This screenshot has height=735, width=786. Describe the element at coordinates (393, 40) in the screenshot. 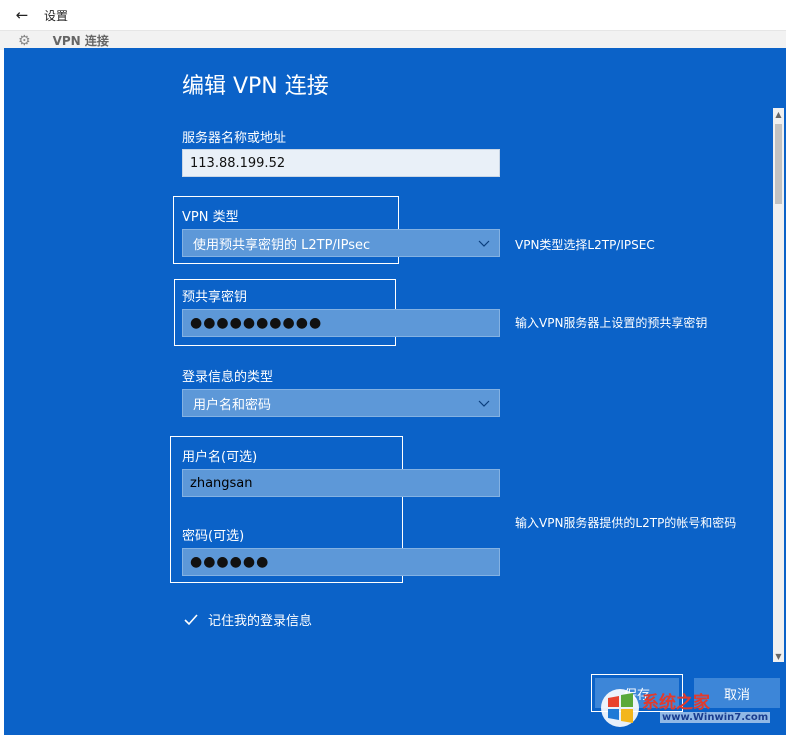

I see `background-page-row: ⚙ VPN 连接` at that location.